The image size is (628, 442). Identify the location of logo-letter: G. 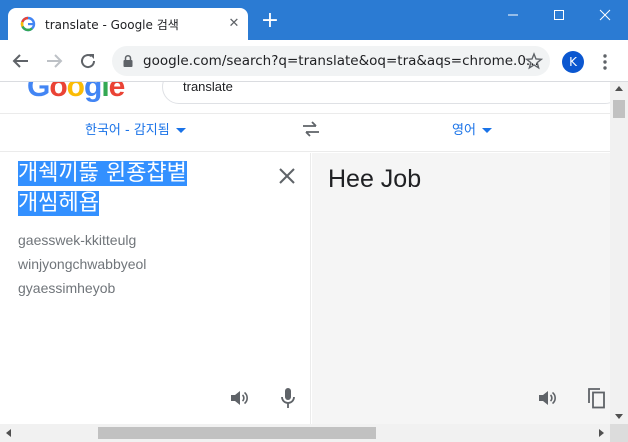
(38, 92).